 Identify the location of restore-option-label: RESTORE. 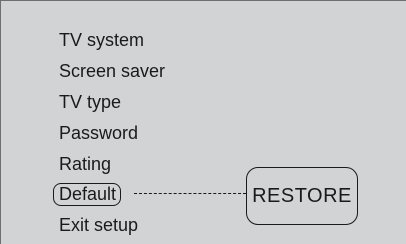
(302, 195).